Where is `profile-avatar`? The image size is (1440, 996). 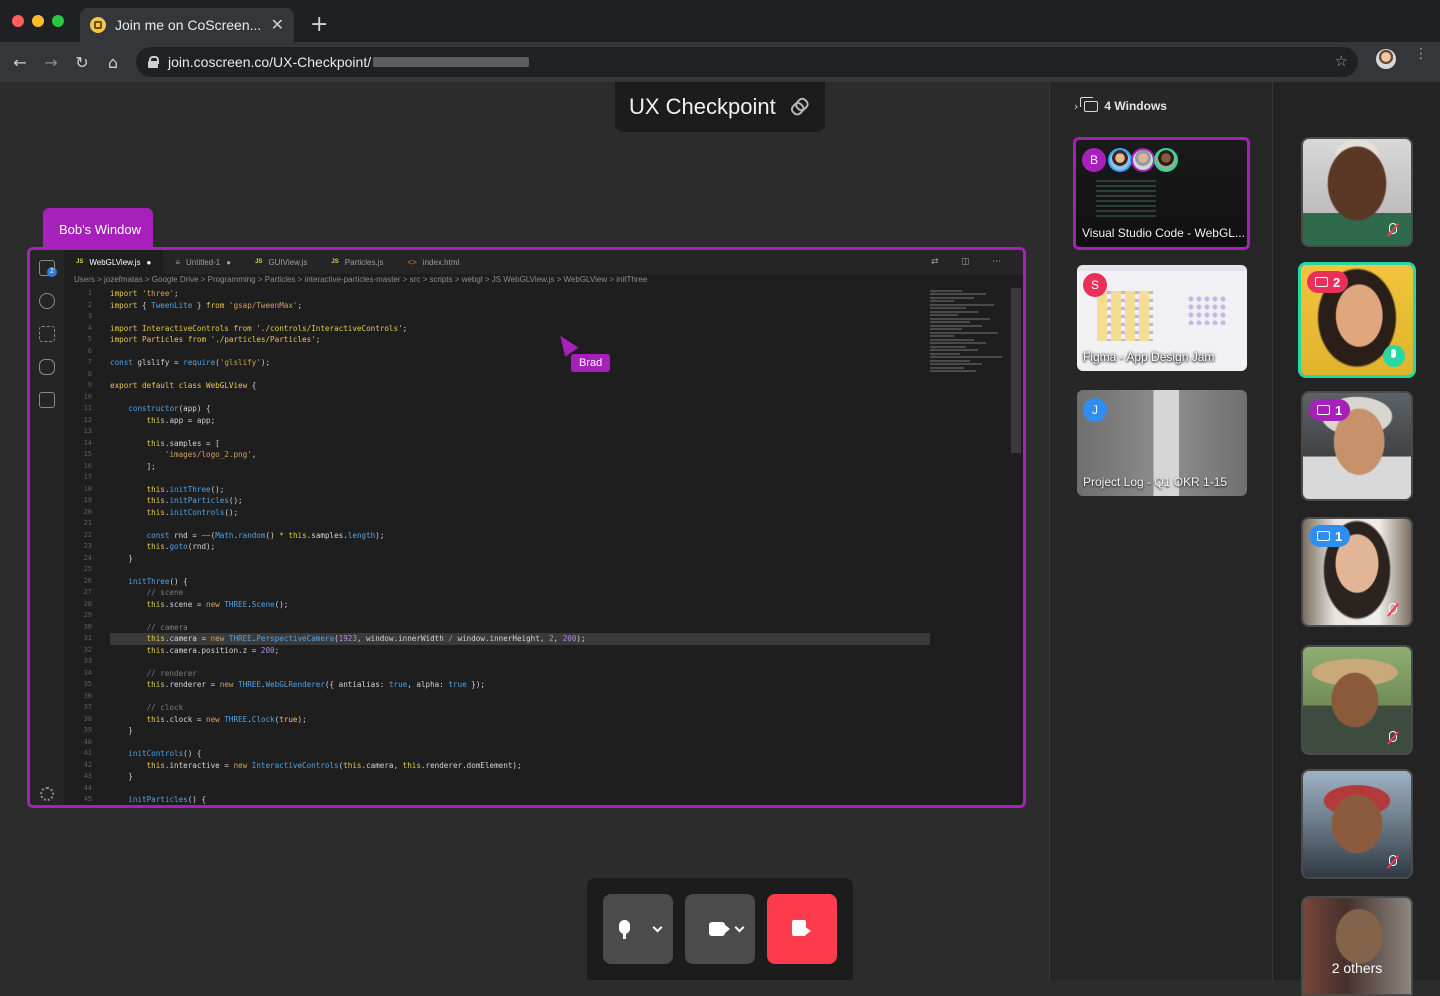 profile-avatar is located at coordinates (1386, 59).